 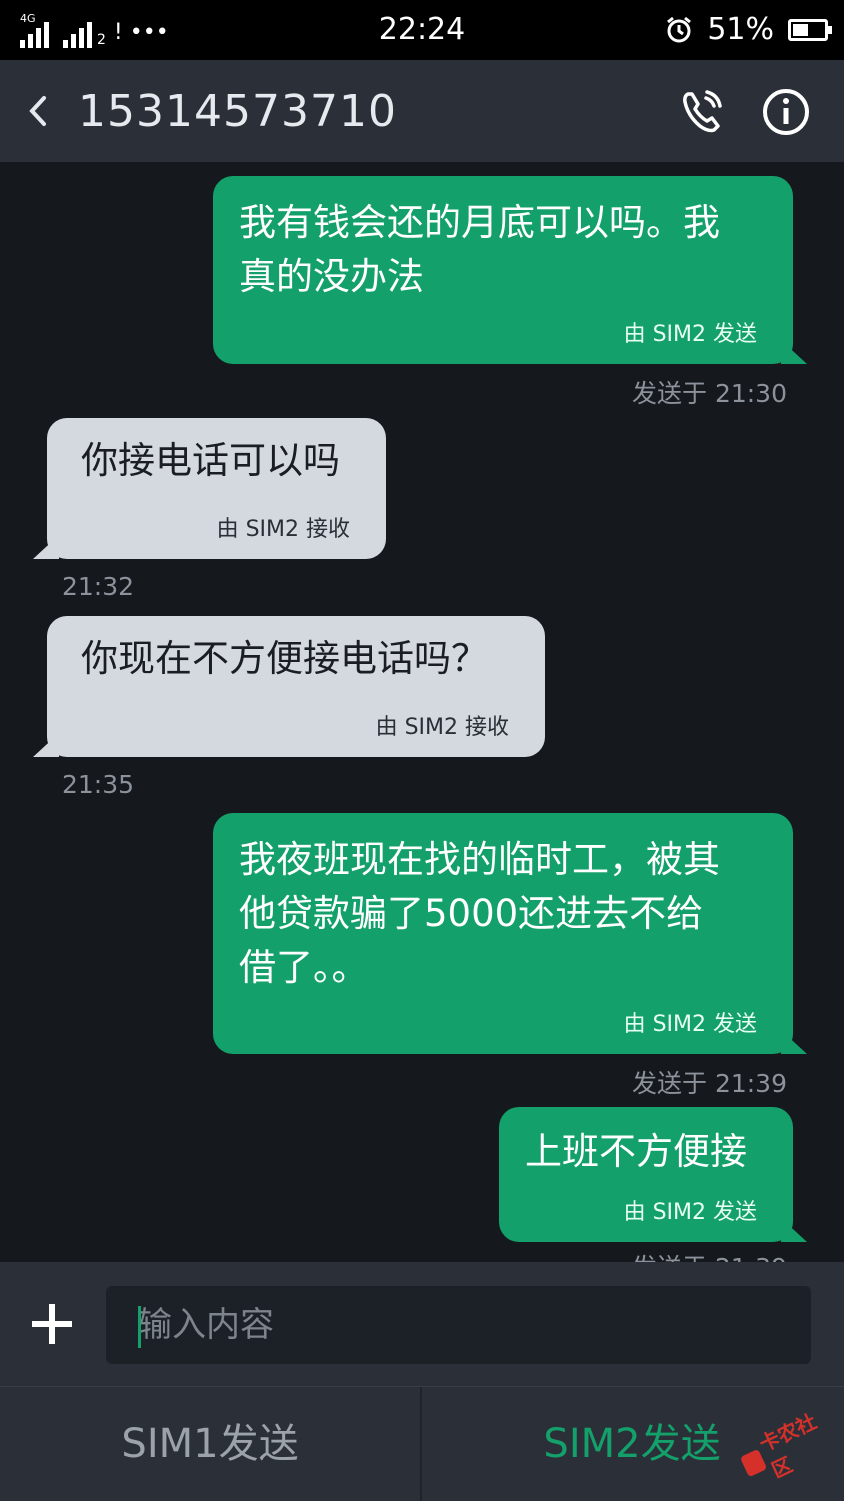 What do you see at coordinates (479, 859) in the screenshot?
I see `message-text: 我夜班现在找的临时工，被其` at bounding box center [479, 859].